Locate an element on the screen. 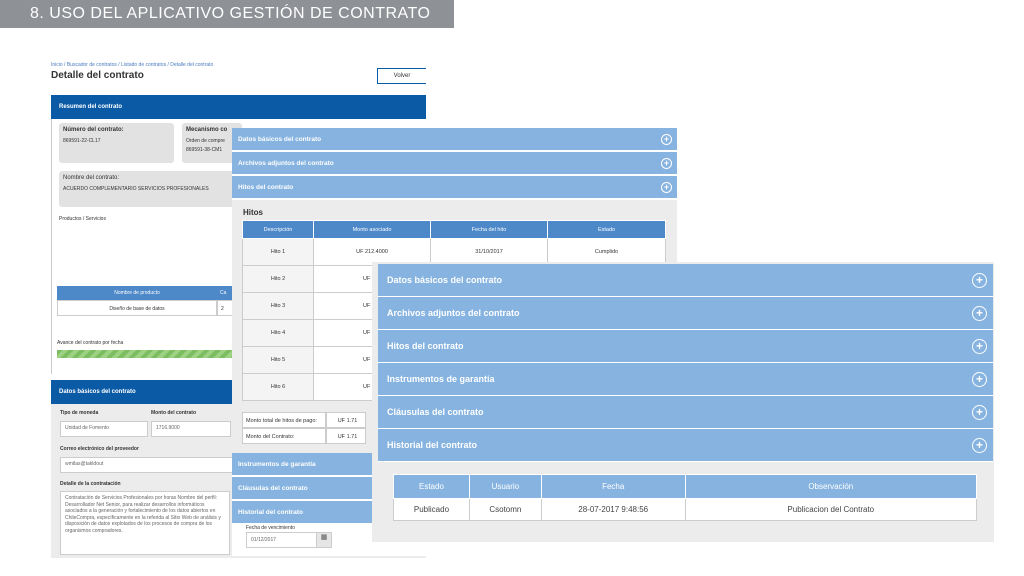 The image size is (1024, 576). hito-description: Hito 6 is located at coordinates (278, 387).